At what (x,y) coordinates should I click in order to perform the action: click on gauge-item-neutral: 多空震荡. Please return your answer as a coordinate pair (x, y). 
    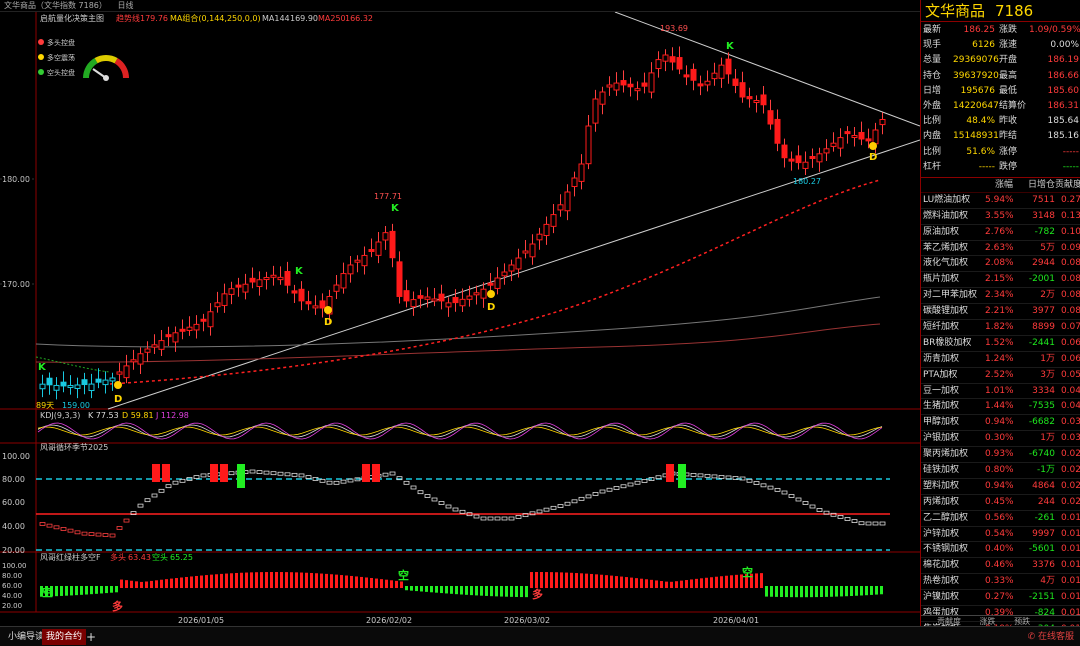
    Looking at the image, I should click on (61, 57).